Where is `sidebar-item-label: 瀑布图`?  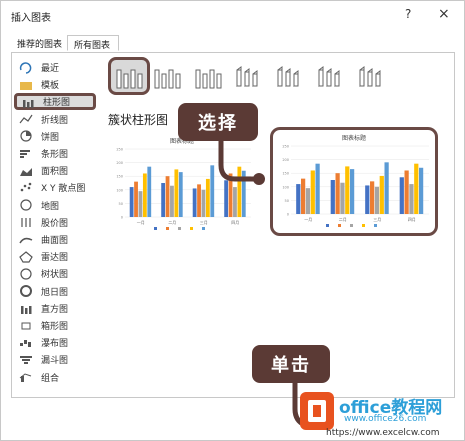 sidebar-item-label: 瀑布图 is located at coordinates (55, 344).